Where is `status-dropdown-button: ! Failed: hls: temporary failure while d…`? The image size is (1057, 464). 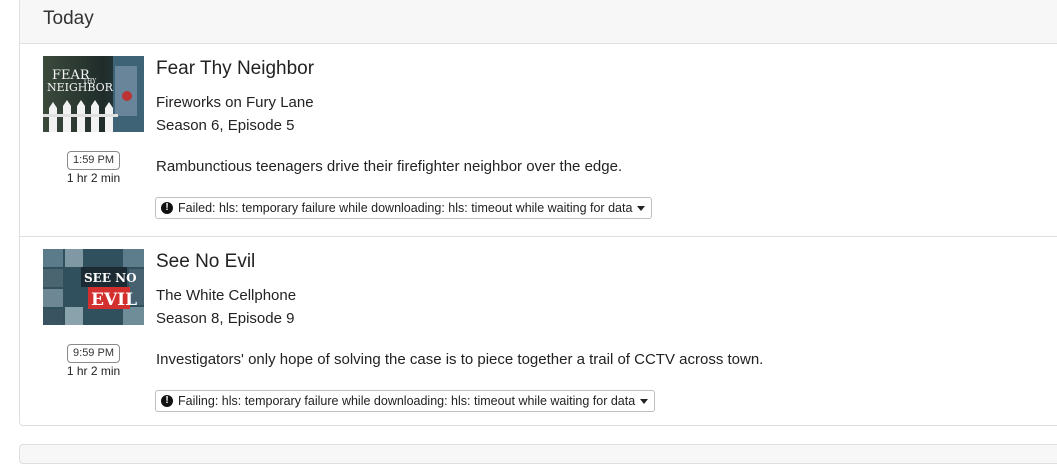 status-dropdown-button: ! Failed: hls: temporary failure while d… is located at coordinates (404, 208).